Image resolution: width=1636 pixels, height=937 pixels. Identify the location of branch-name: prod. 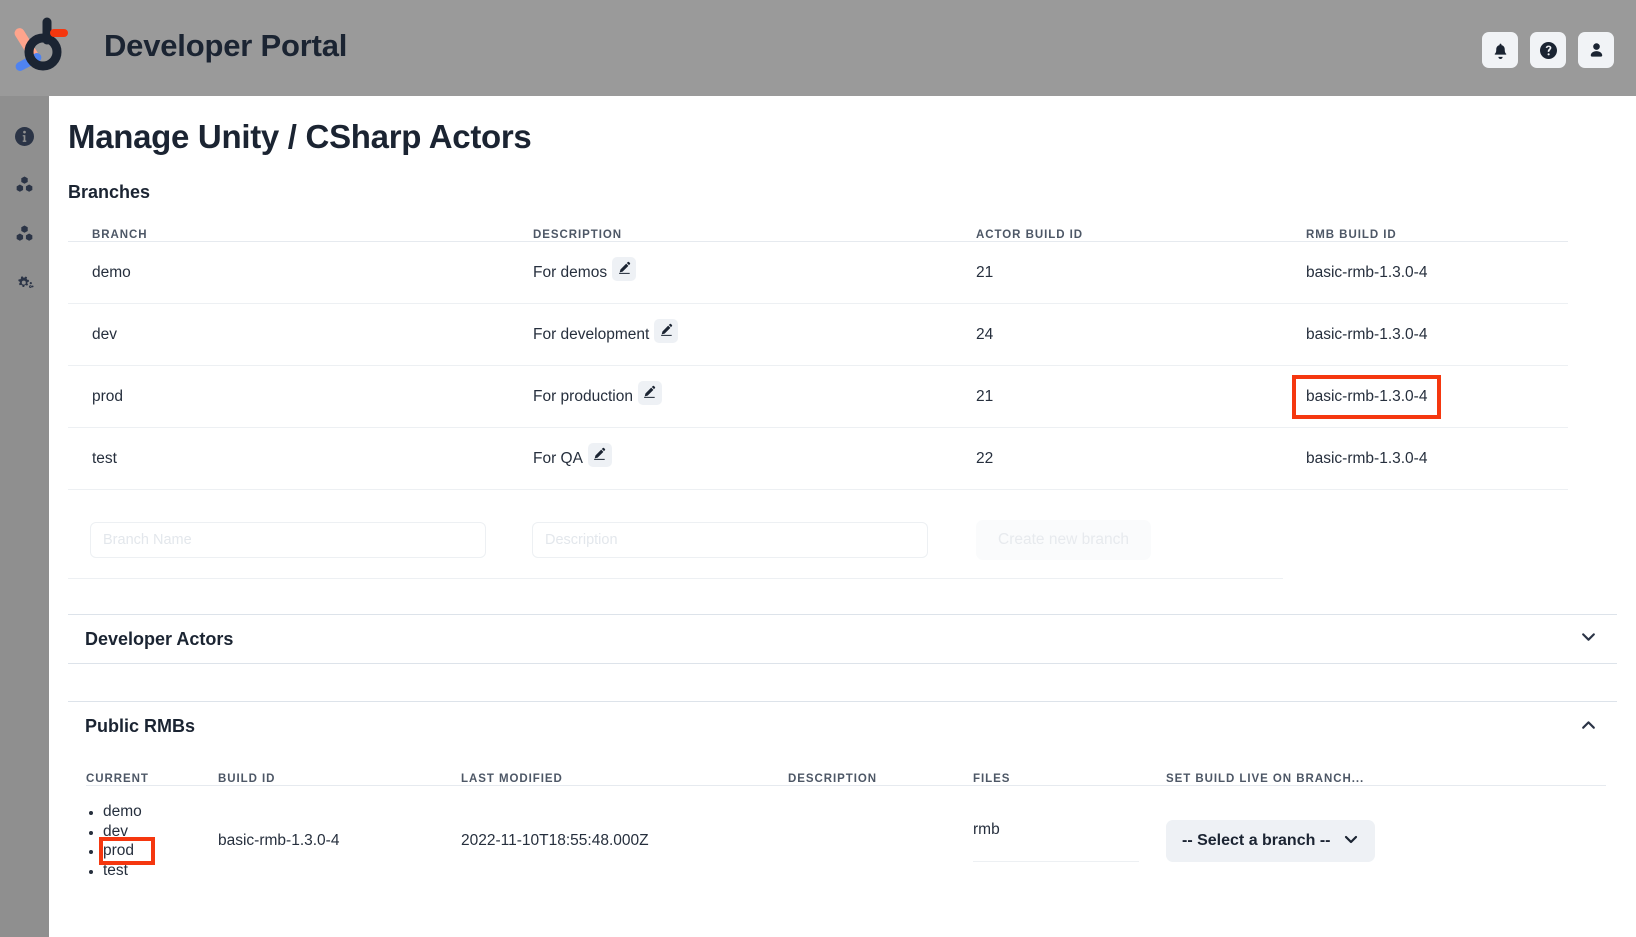
(108, 396).